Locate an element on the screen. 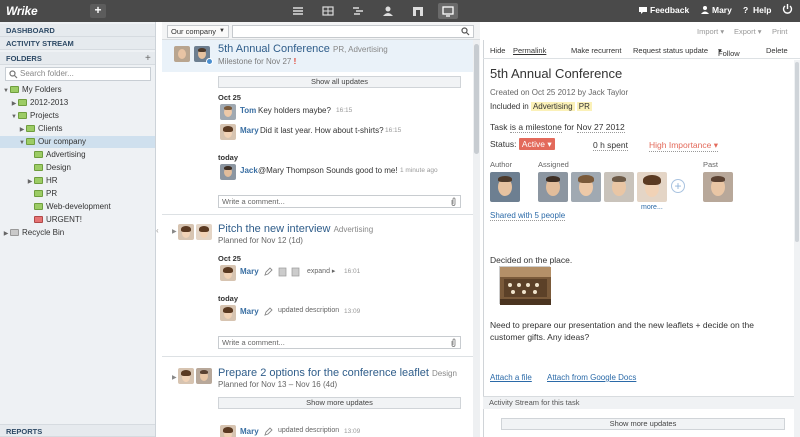 This screenshot has height=437, width=800. permalink-link: Permalink is located at coordinates (529, 50).